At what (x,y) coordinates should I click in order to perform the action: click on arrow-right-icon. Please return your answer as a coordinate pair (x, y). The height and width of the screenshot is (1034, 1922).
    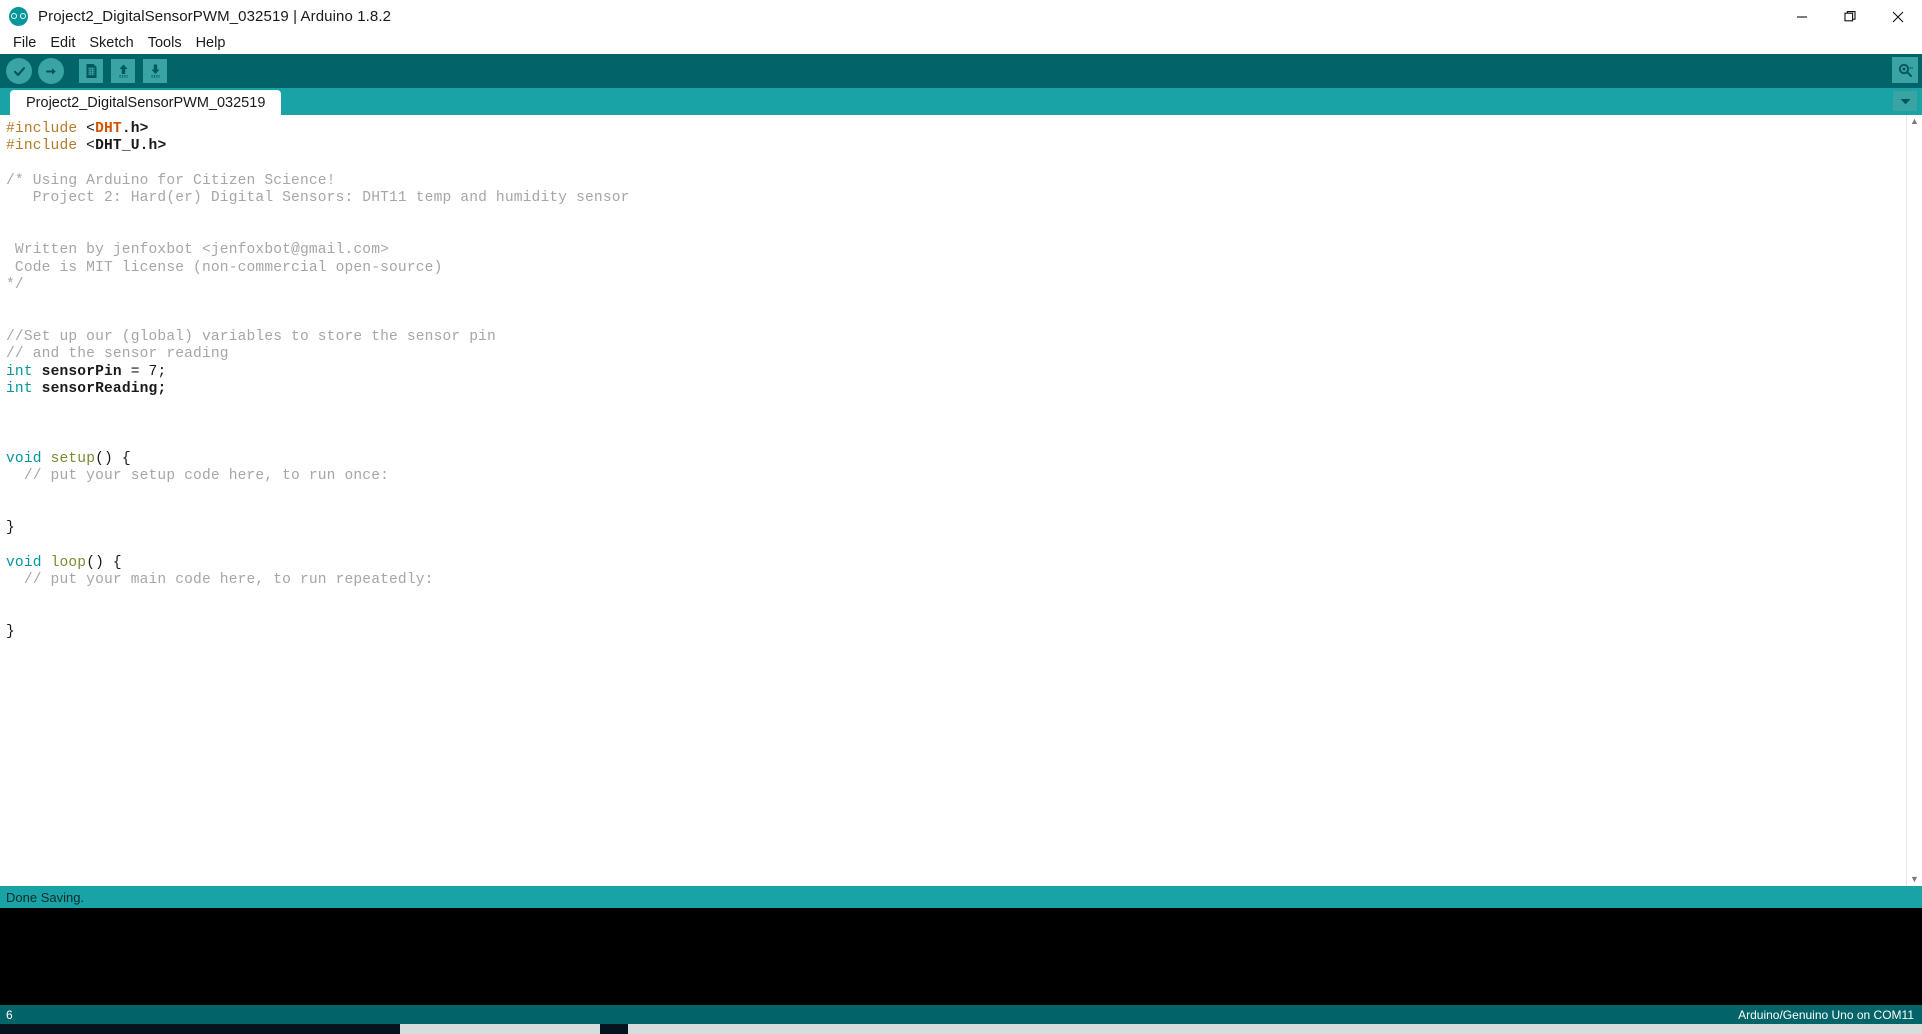
    Looking at the image, I should click on (51, 71).